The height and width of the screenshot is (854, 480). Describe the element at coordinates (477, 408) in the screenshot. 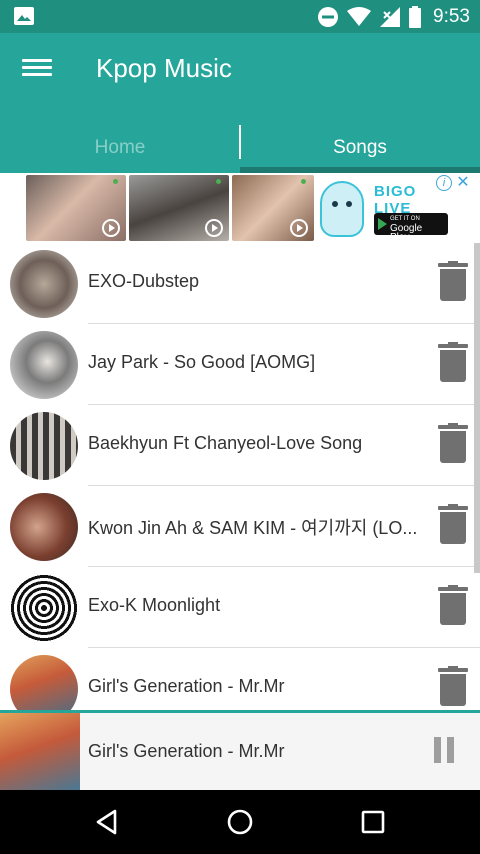

I see `scrollbar` at that location.